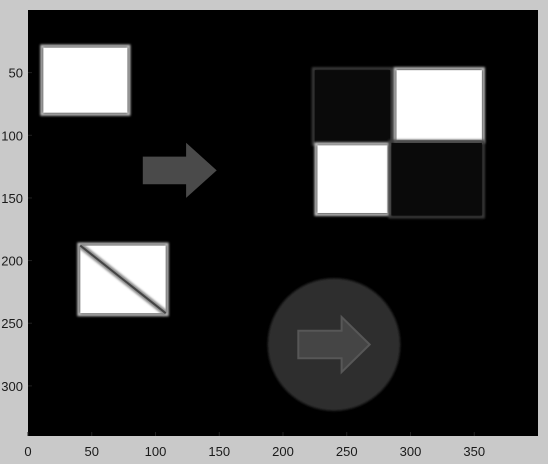 This screenshot has height=464, width=548. Describe the element at coordinates (156, 451) in the screenshot. I see `x-tick-label: 100` at that location.